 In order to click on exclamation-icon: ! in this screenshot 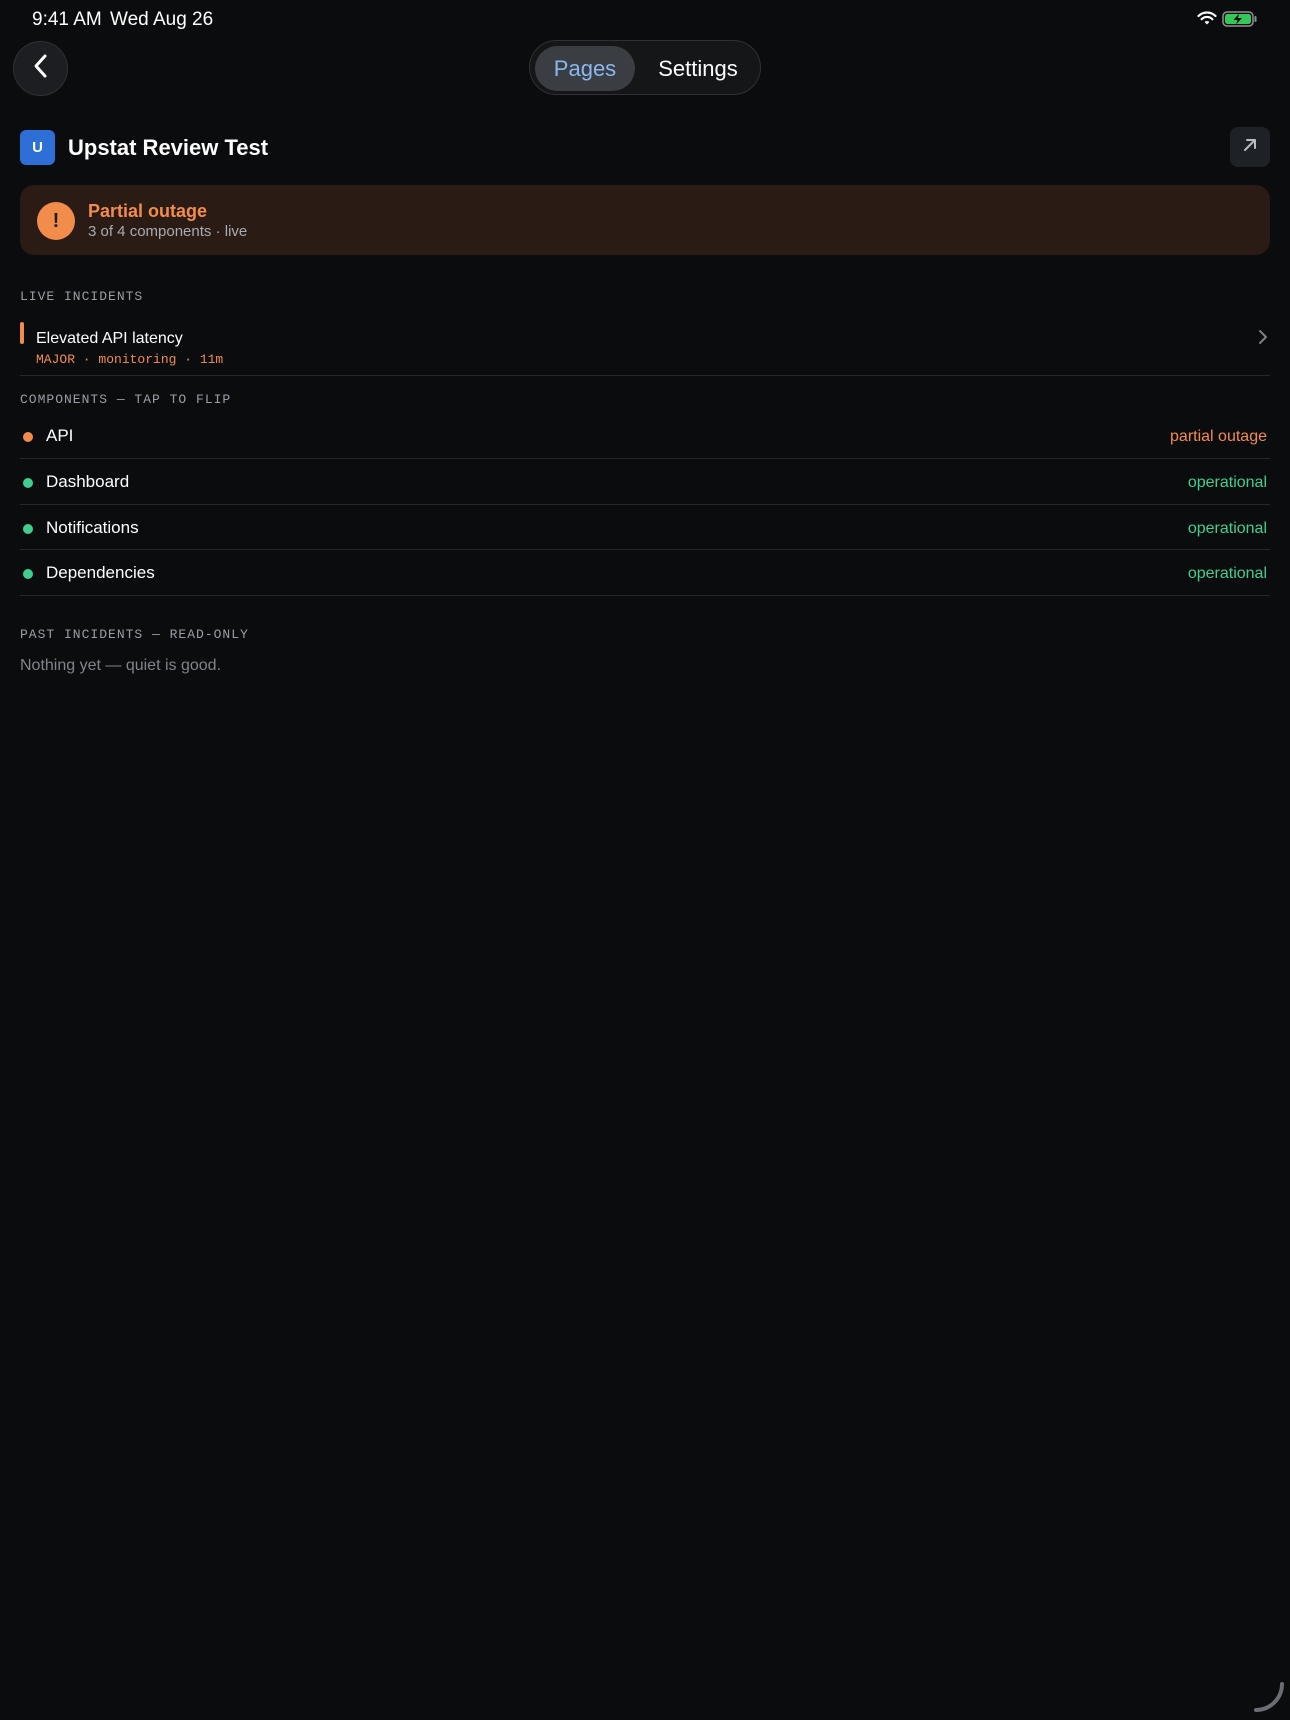, I will do `click(56, 221)`.